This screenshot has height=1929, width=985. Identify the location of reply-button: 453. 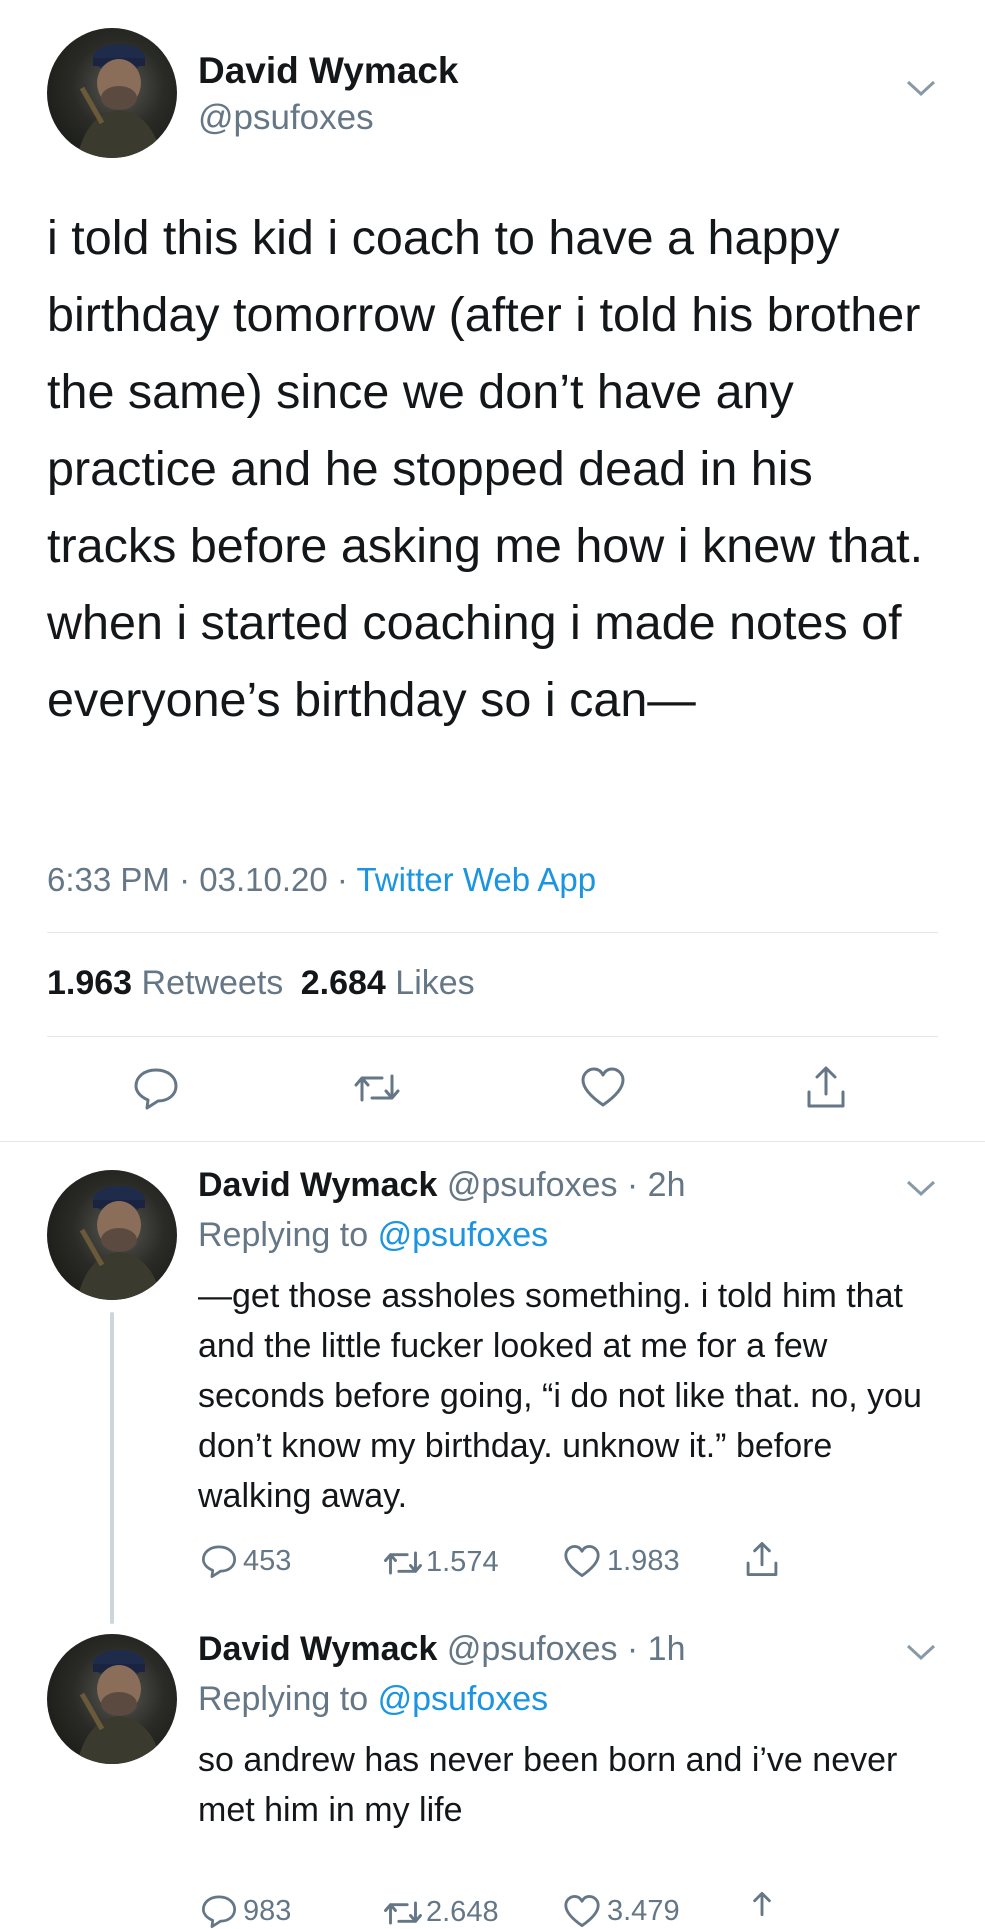
(246, 1561).